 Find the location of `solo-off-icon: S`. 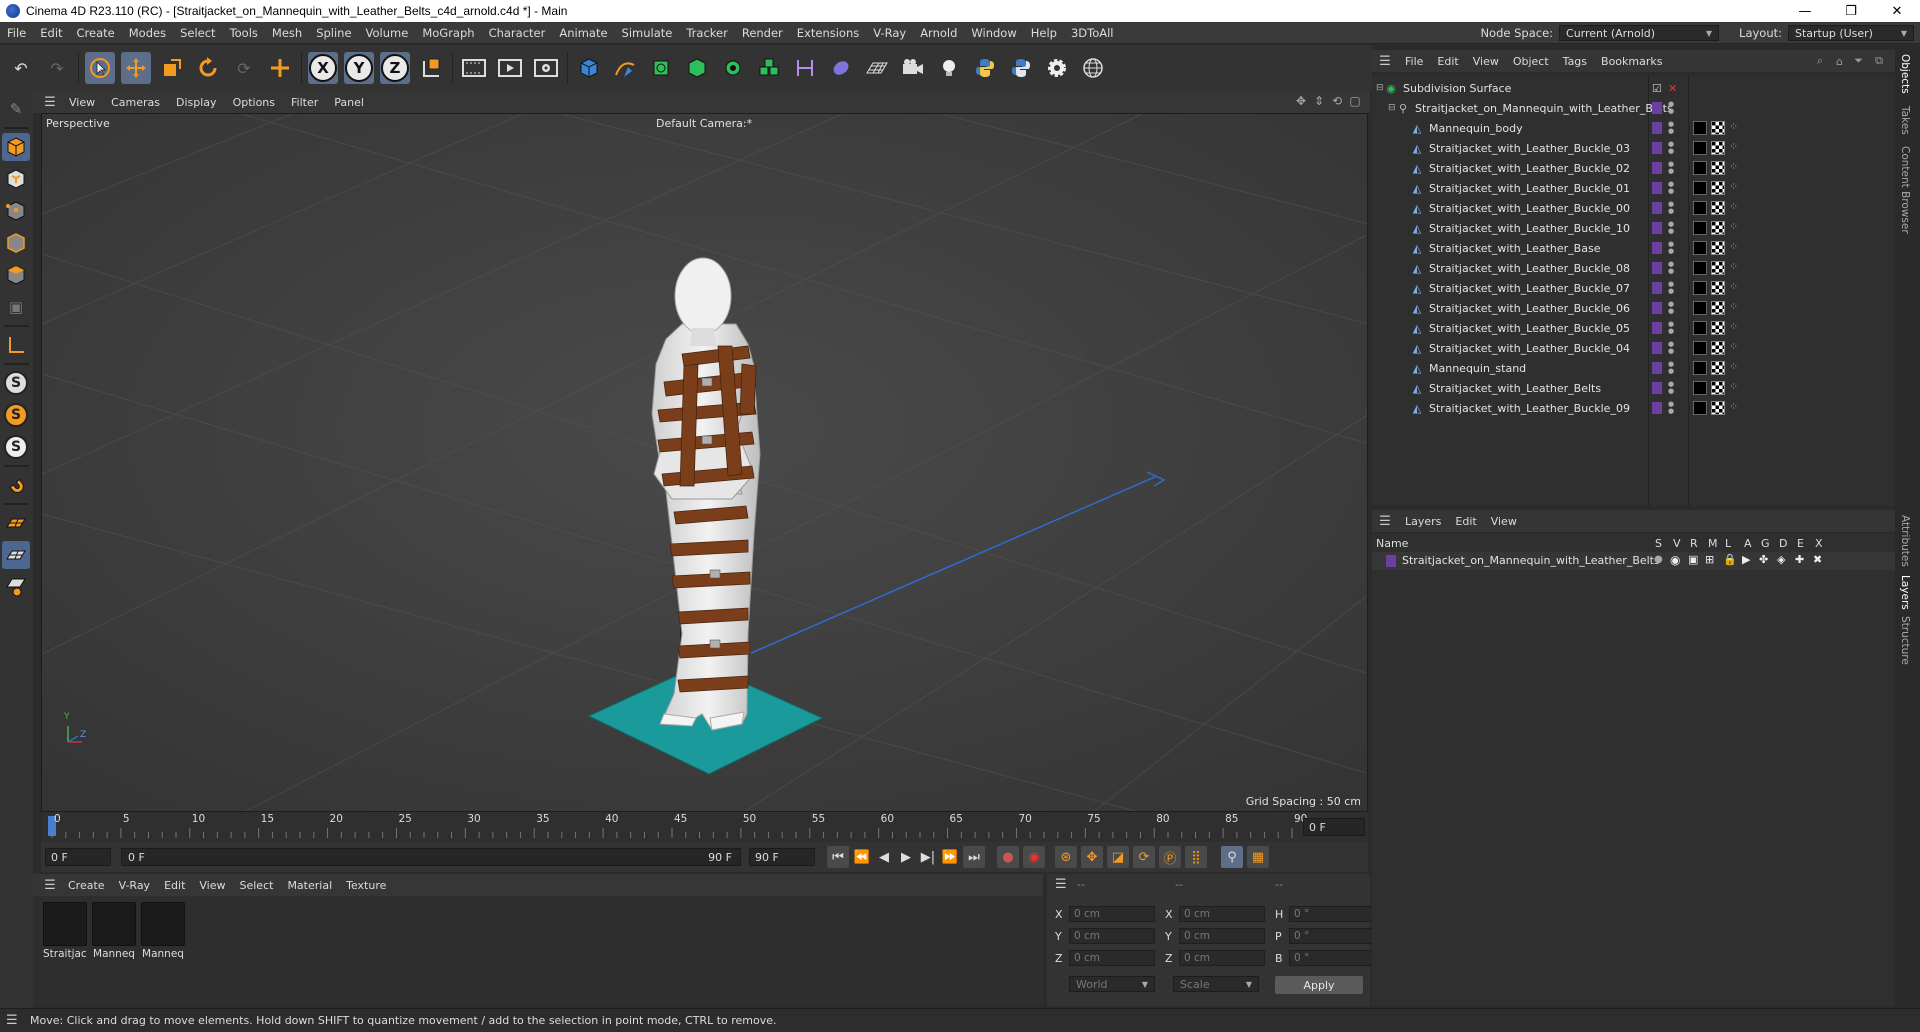

solo-off-icon: S is located at coordinates (16, 383).